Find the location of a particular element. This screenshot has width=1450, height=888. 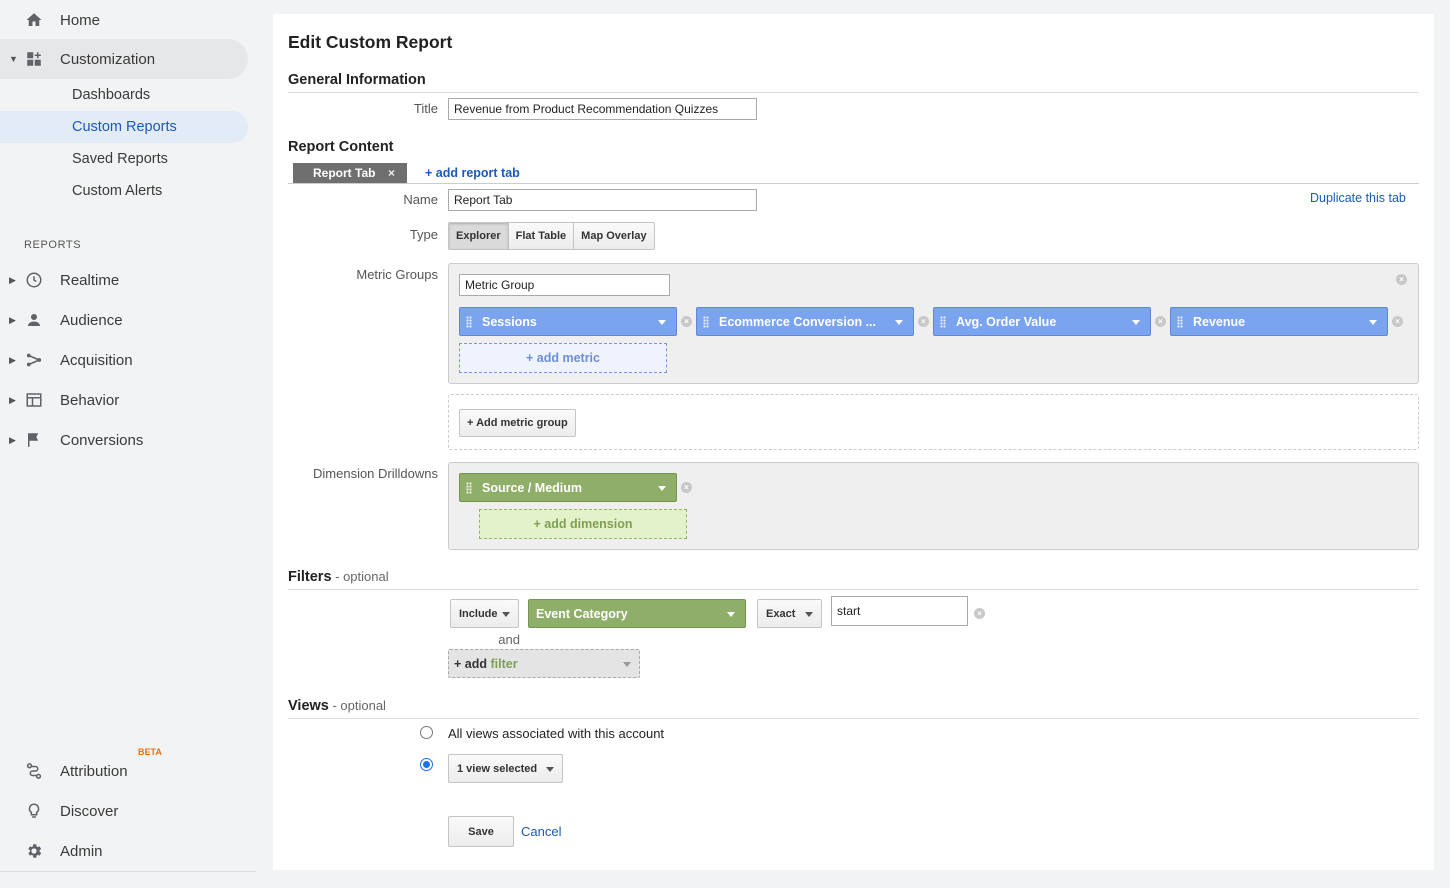

nav-discover: Discover is located at coordinates (124, 811).